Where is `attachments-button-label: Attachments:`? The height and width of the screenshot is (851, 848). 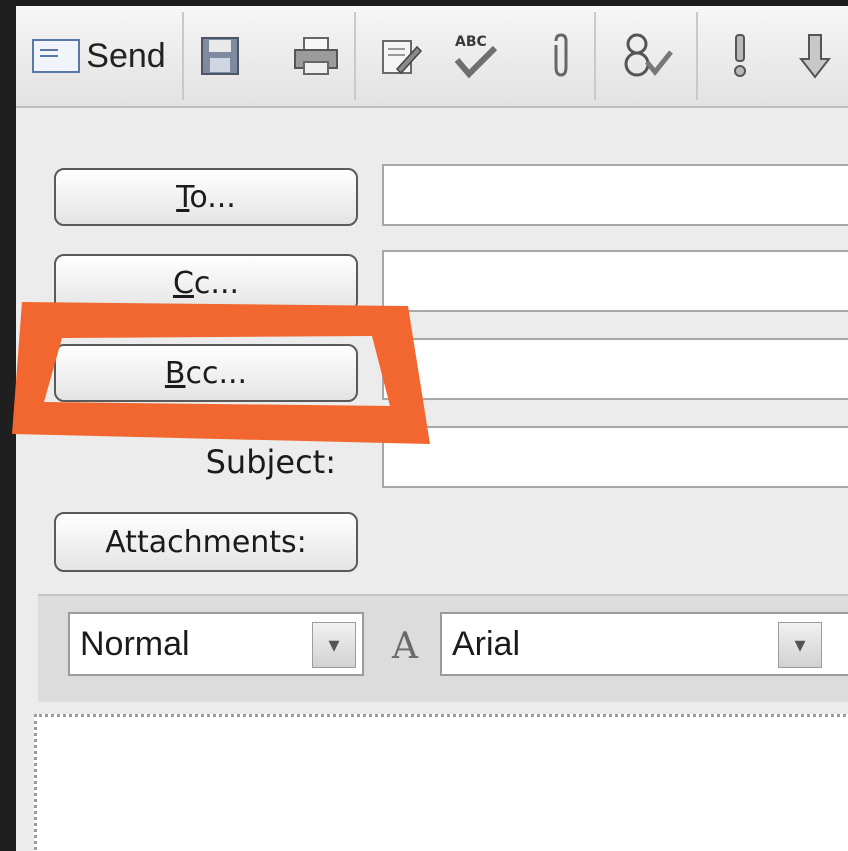
attachments-button-label: Attachments: is located at coordinates (206, 542).